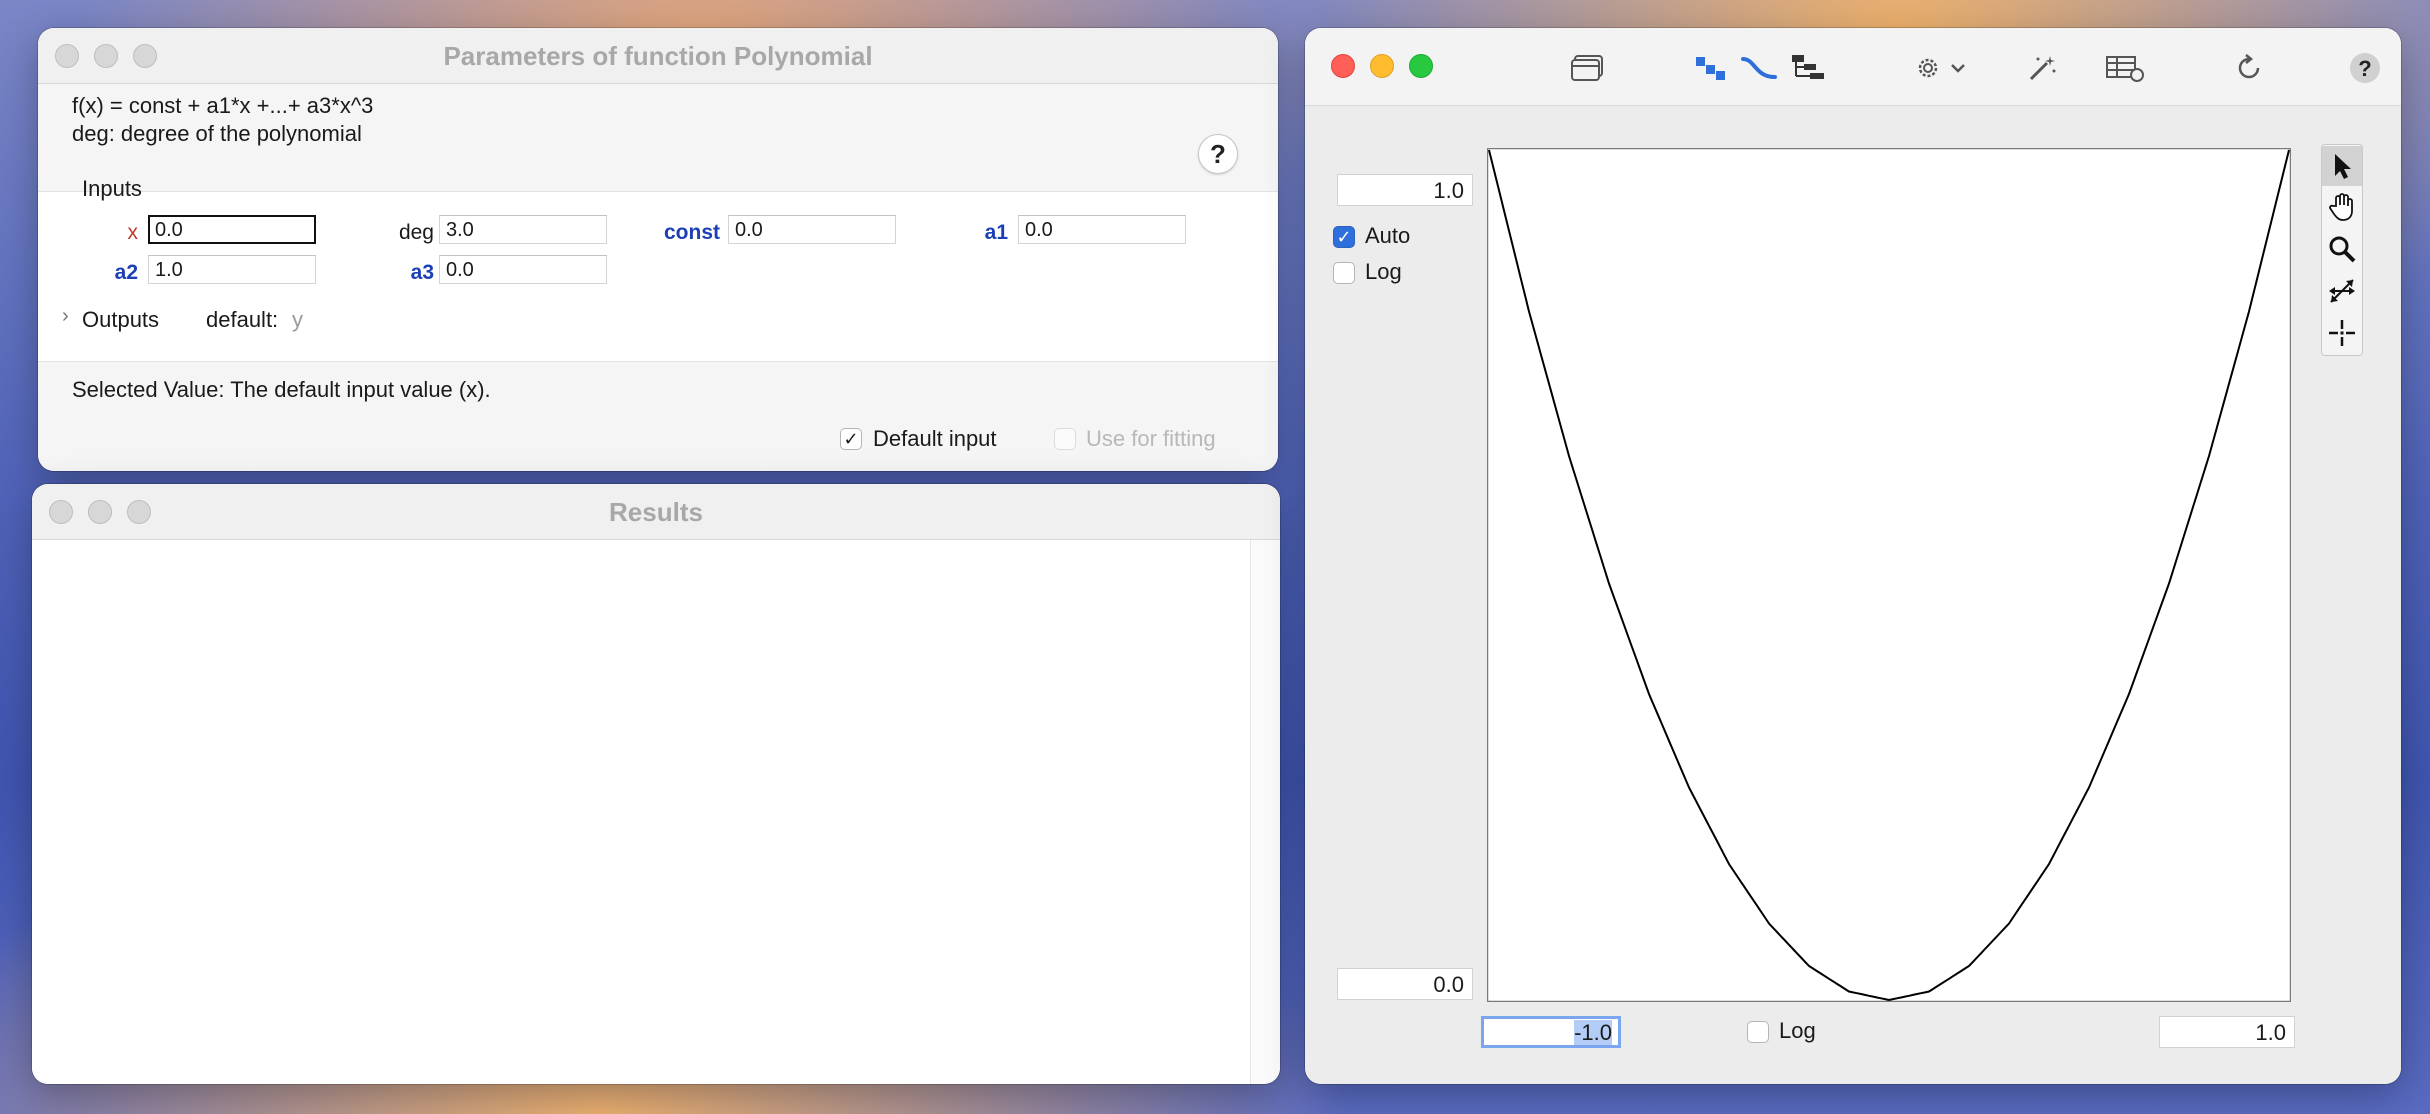  What do you see at coordinates (1587, 68) in the screenshot?
I see `window-icon` at bounding box center [1587, 68].